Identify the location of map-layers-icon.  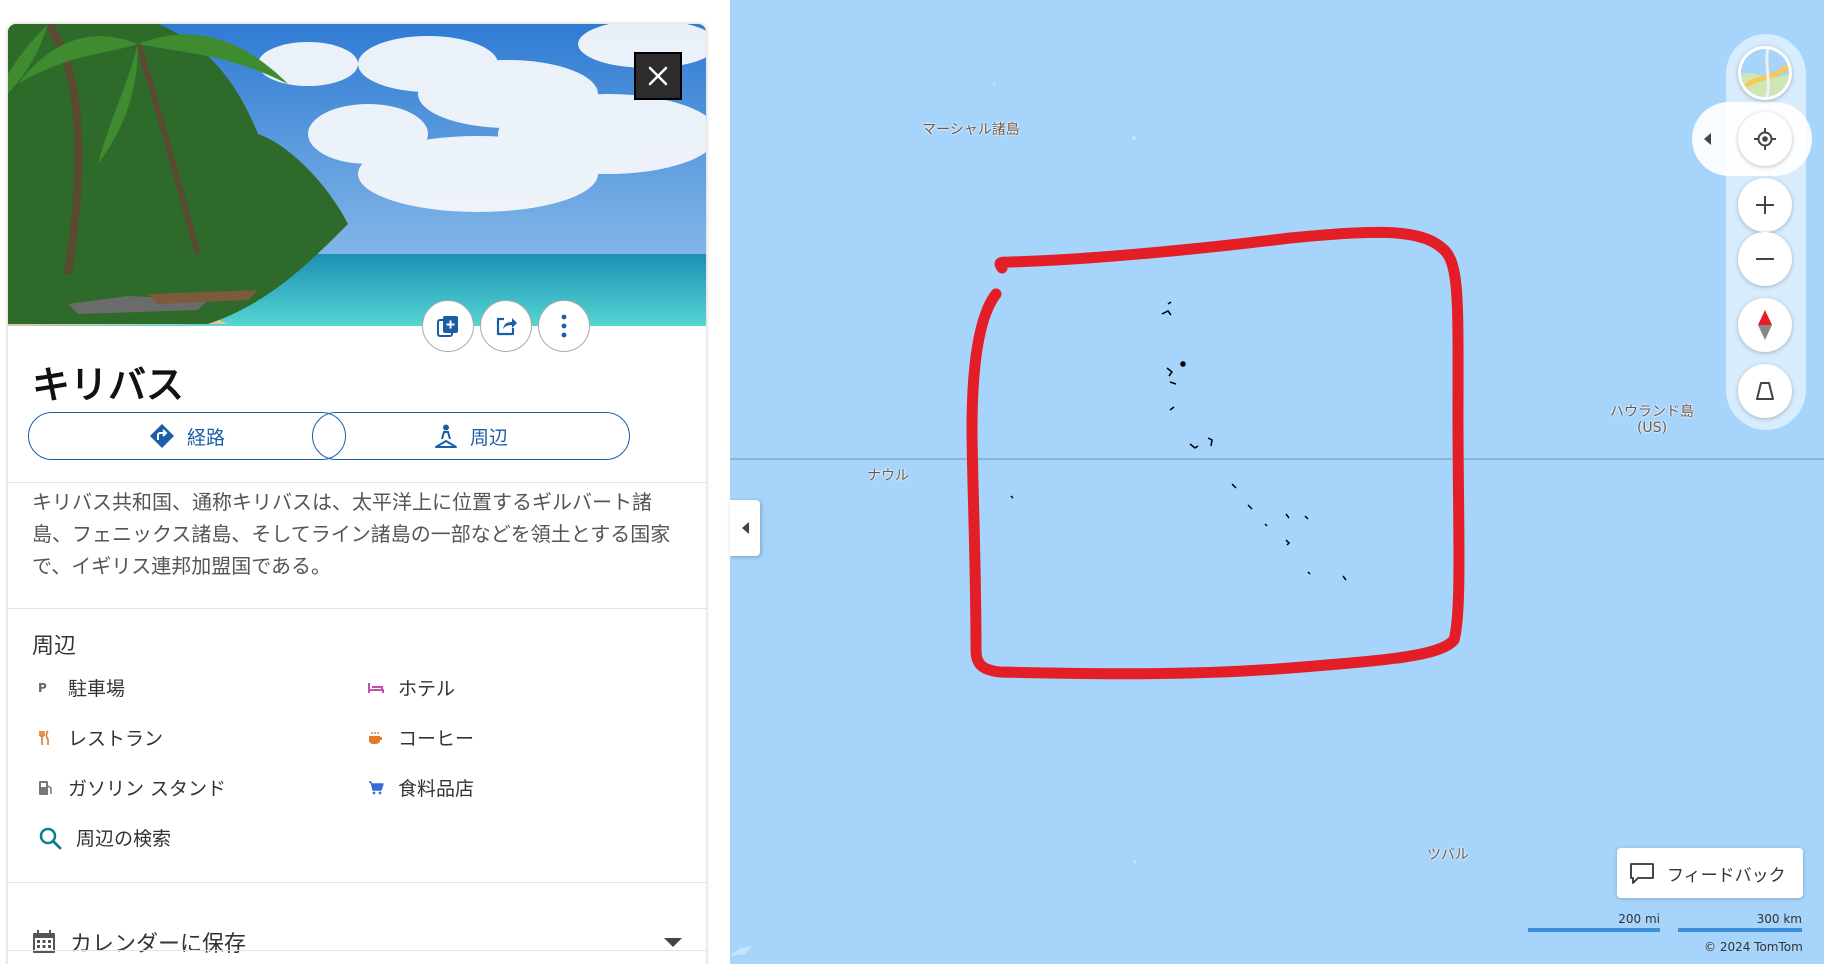
(1765, 73).